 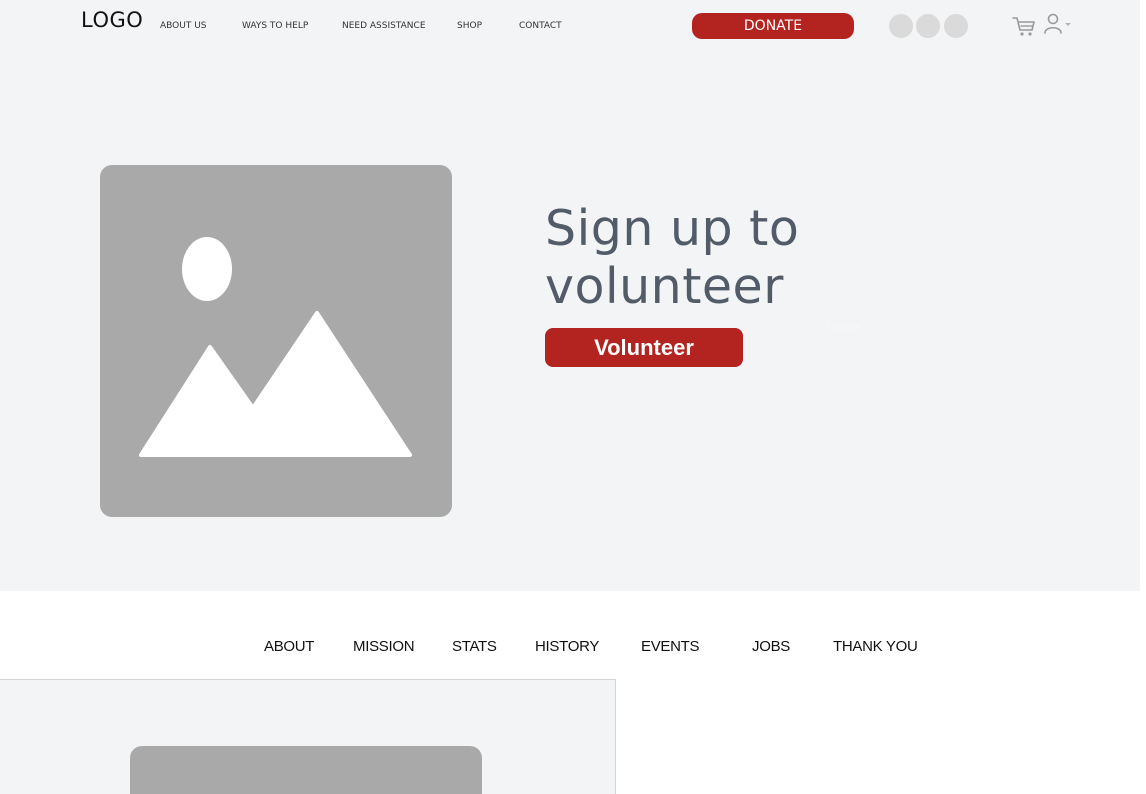 I want to click on hidden-donate-link: Donate, so click(x=843, y=328).